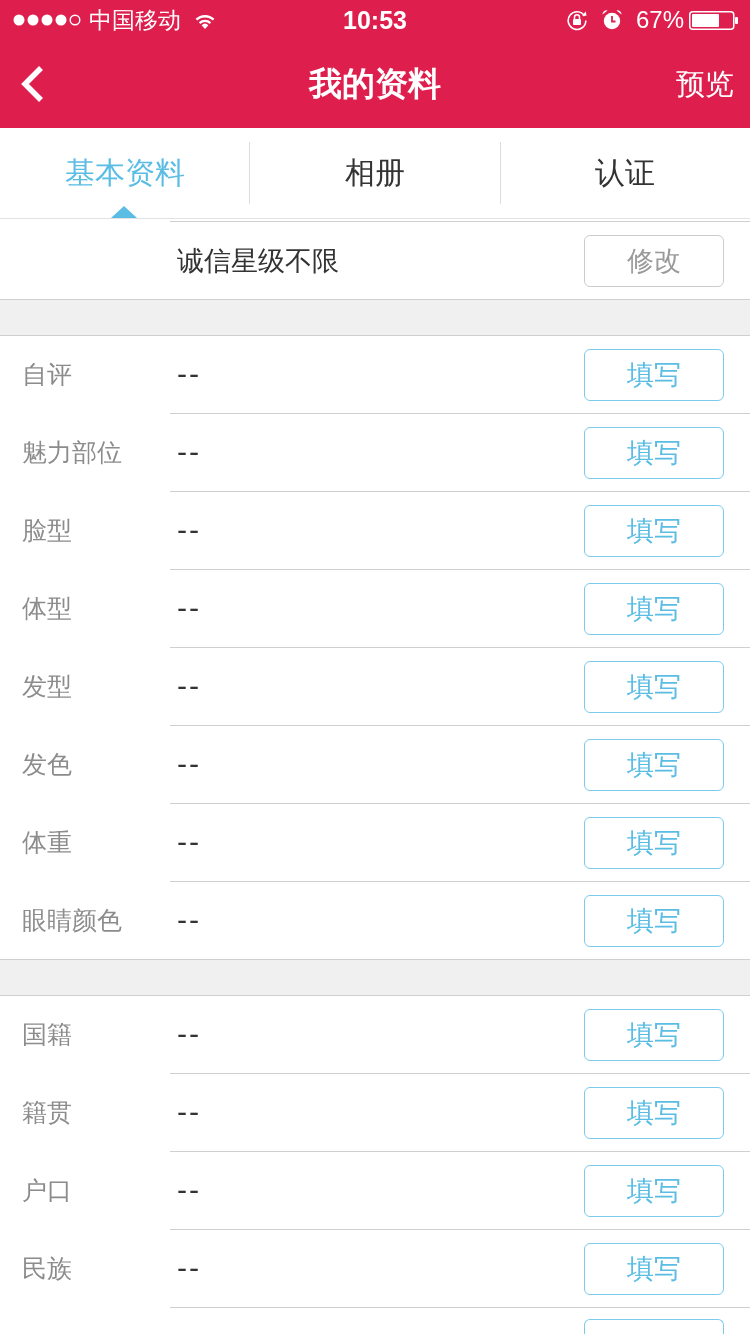  I want to click on field-label: 国籍, so click(47, 1035).